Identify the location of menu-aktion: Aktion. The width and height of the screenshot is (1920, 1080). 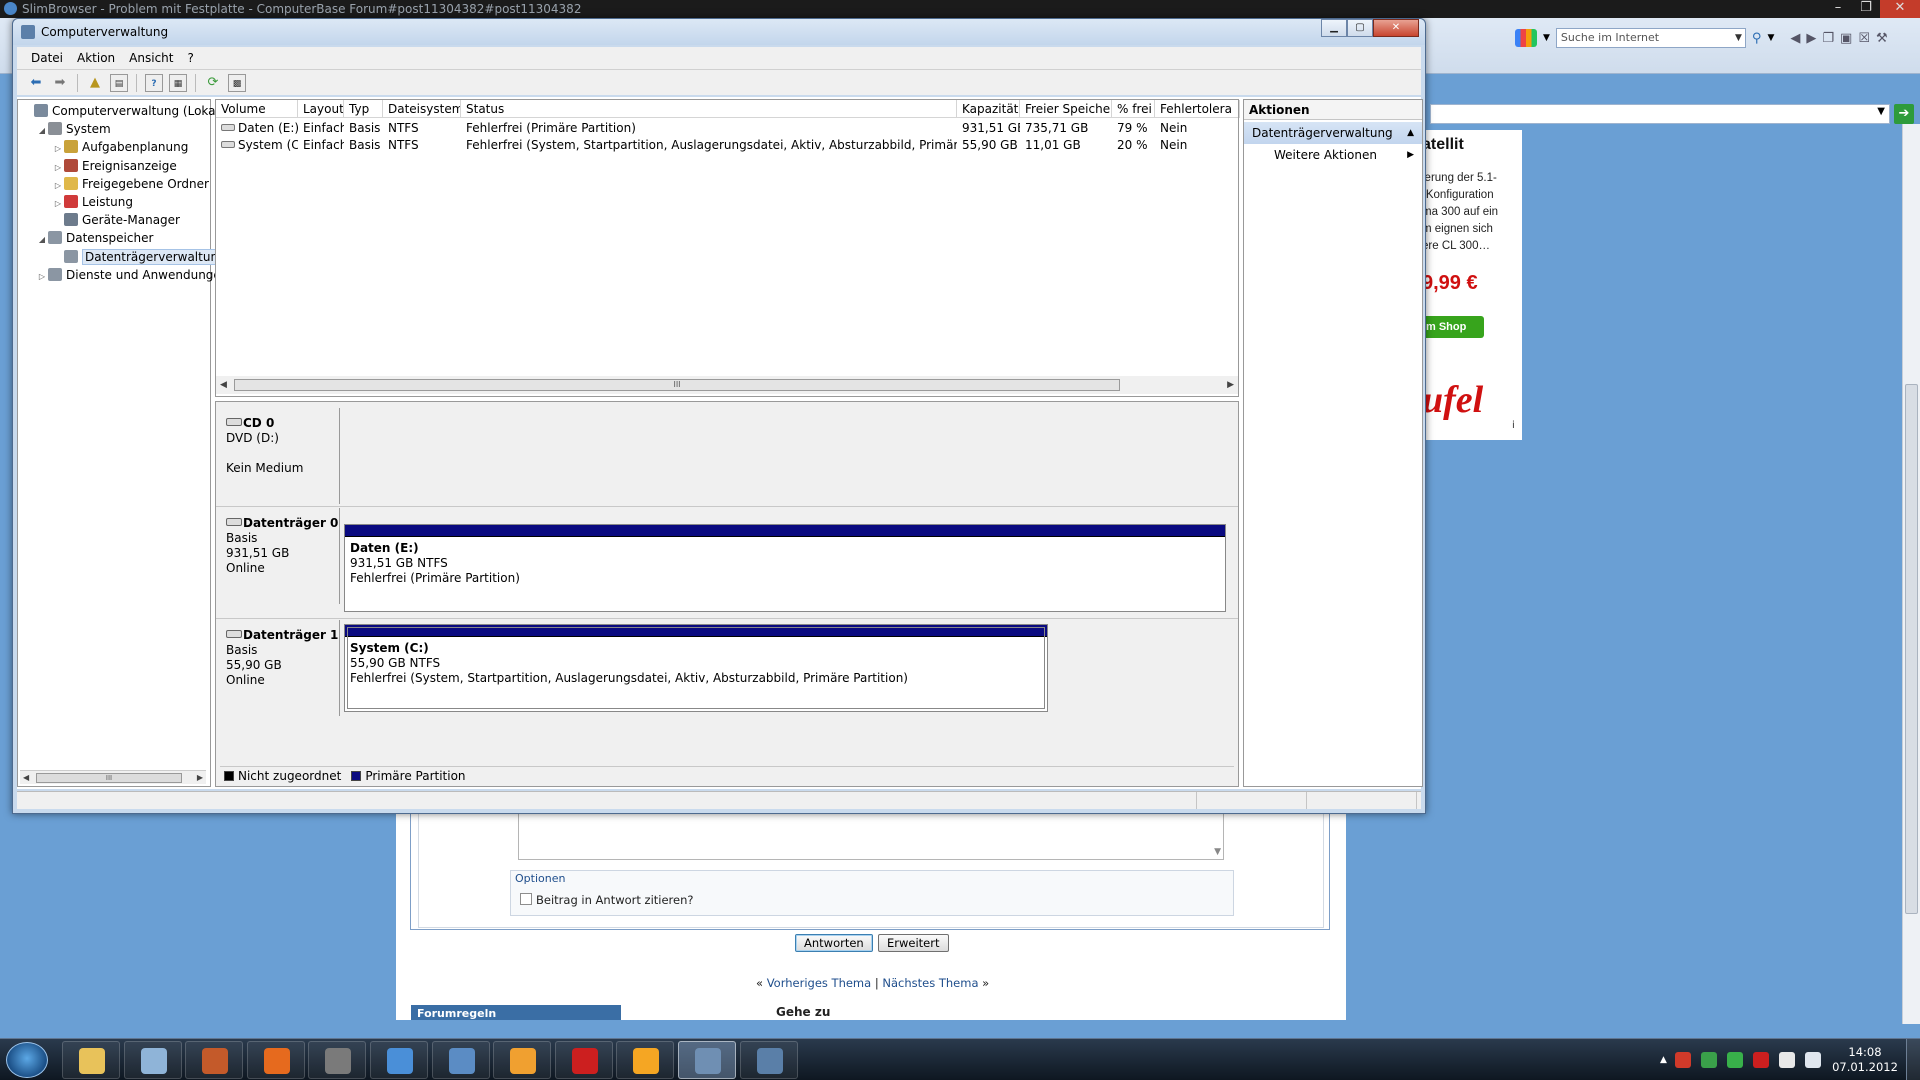
(96, 58).